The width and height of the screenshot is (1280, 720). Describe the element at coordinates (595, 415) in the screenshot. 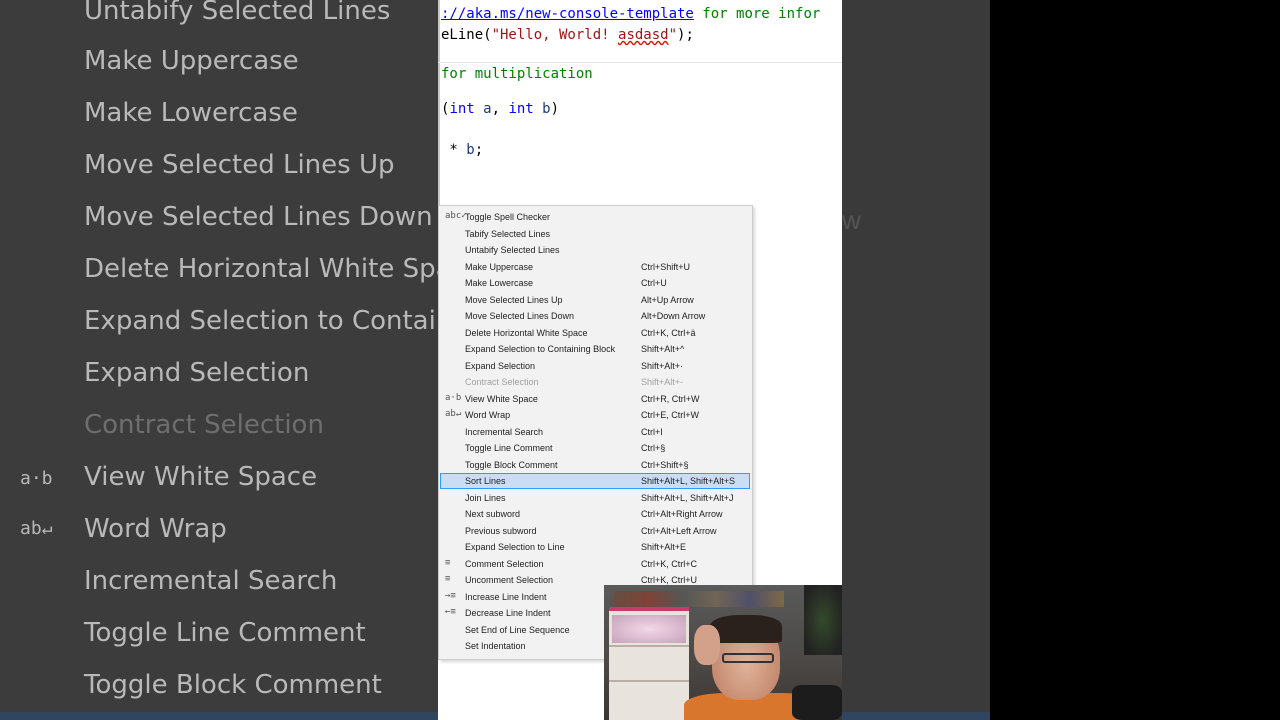

I see `menu-item-word-wrap: ab↵ Word Wrap Ctrl+E, Ctrl+W` at that location.